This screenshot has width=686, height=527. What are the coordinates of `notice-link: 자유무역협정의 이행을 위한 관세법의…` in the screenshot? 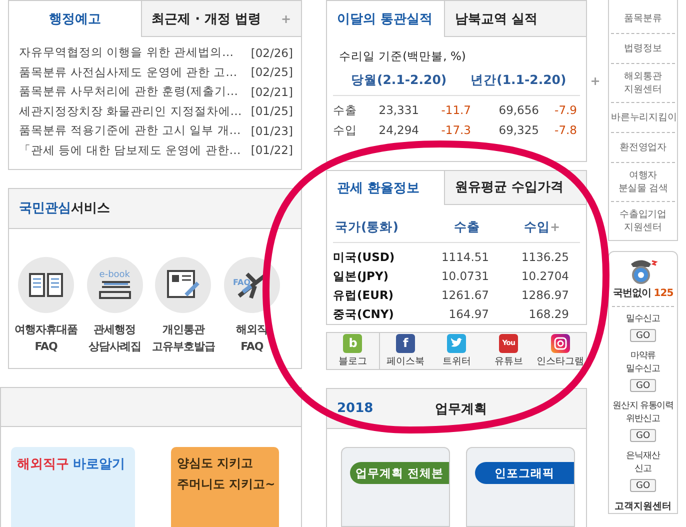 It's located at (126, 52).